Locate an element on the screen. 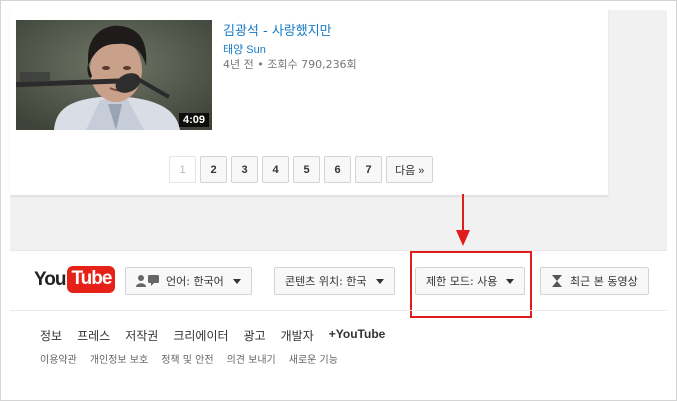 The height and width of the screenshot is (401, 677). footer-link-developers: 개발자 is located at coordinates (297, 335).